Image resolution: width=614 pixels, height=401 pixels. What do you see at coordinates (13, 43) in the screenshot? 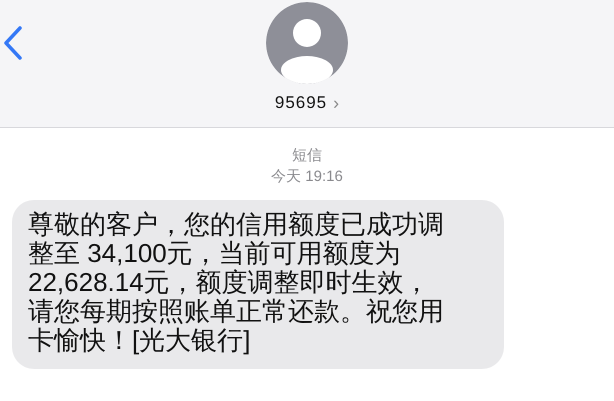
I see `back-icon` at bounding box center [13, 43].